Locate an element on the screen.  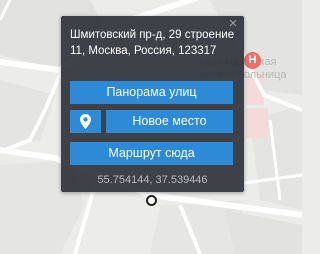
location-marker is located at coordinates (151, 200).